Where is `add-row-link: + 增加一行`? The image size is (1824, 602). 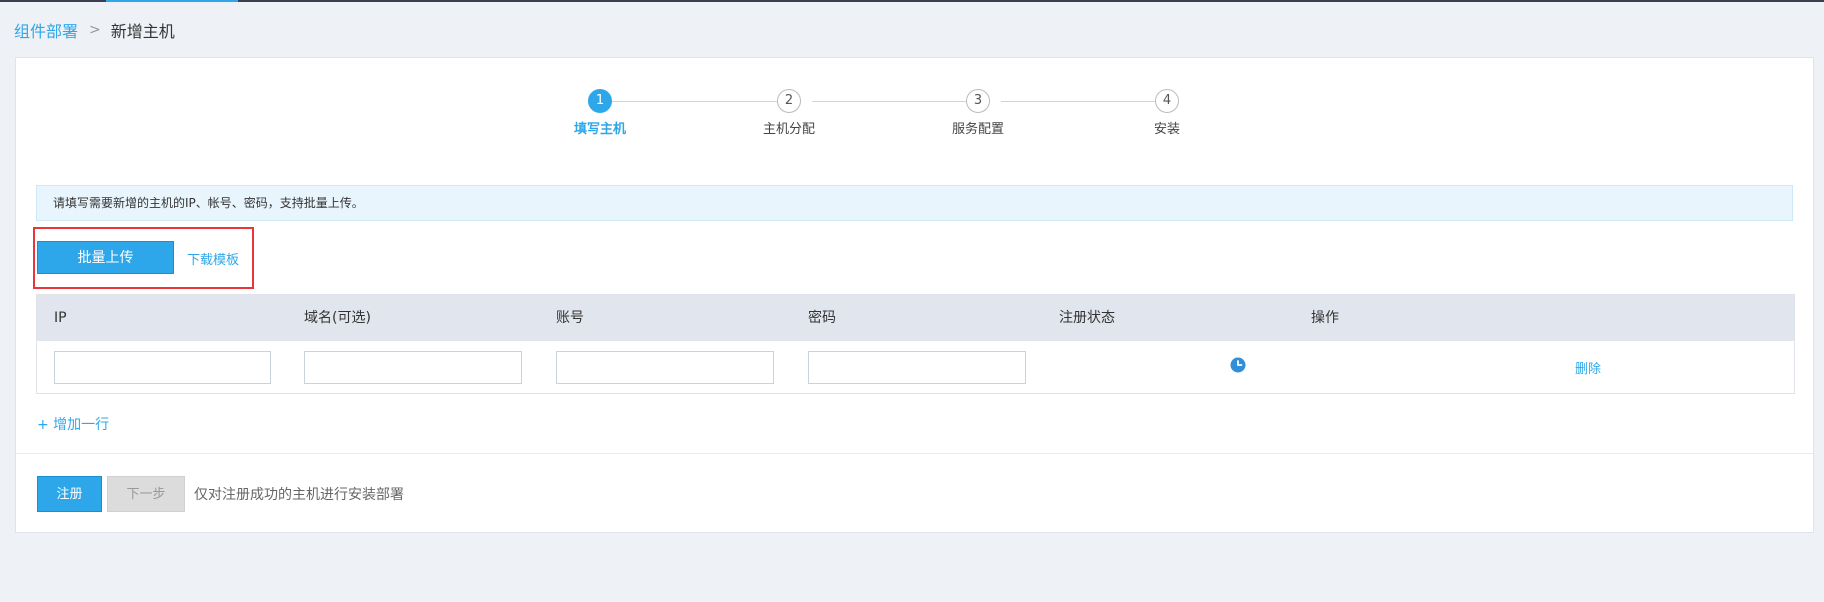 add-row-link: + 增加一行 is located at coordinates (73, 424).